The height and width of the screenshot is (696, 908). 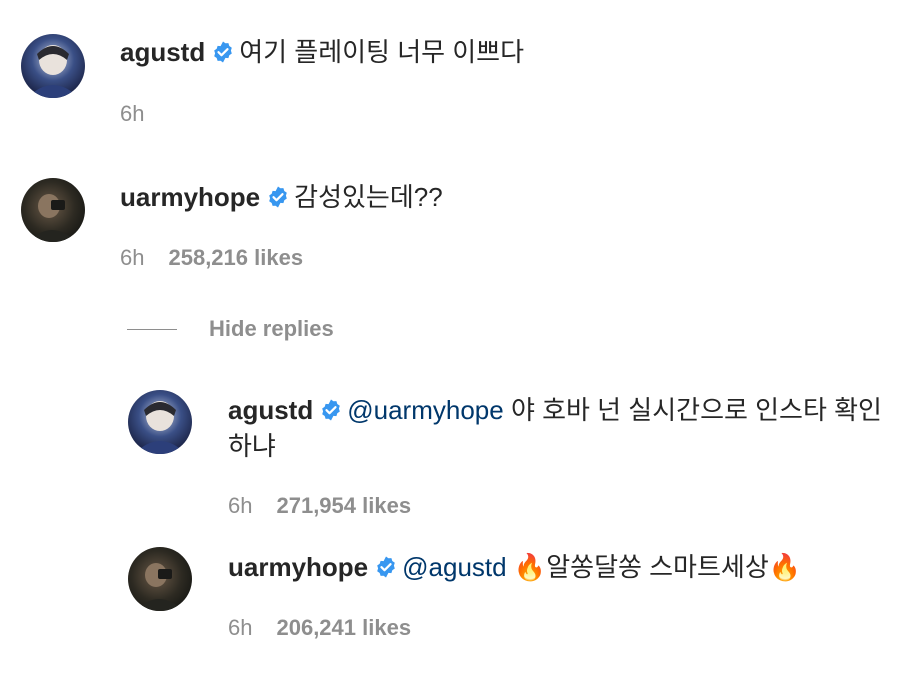 I want to click on hide-replies-divider, so click(x=152, y=329).